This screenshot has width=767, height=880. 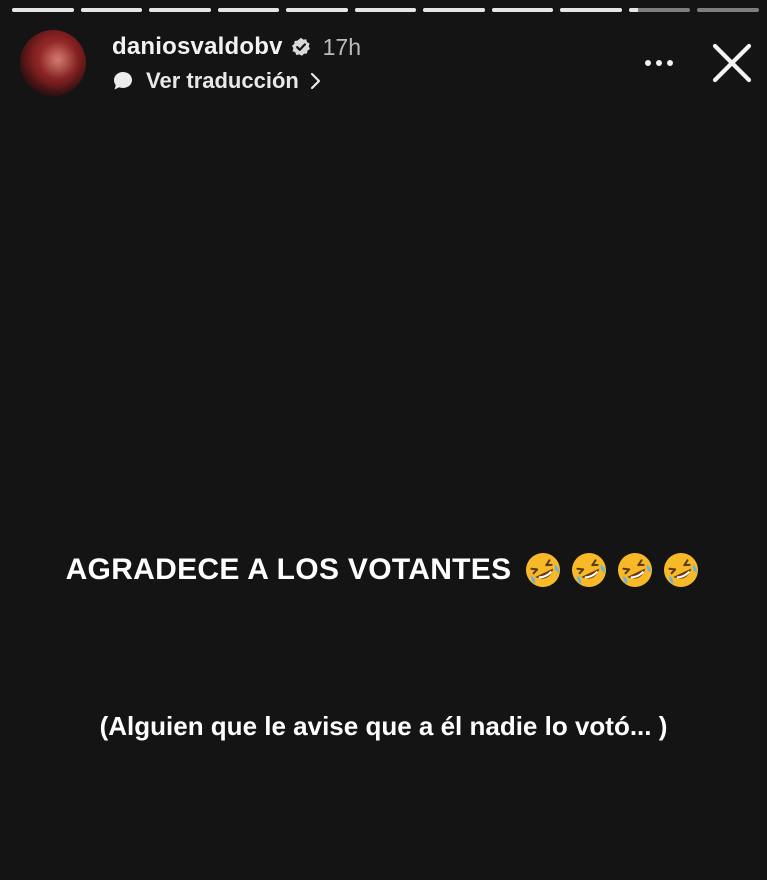 I want to click on verified-badge-icon, so click(x=300, y=46).